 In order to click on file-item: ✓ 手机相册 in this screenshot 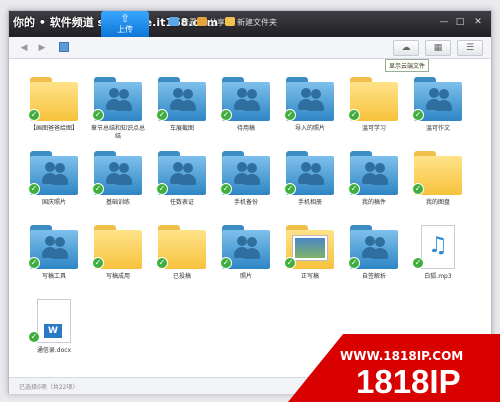, I will do `click(310, 185)`.